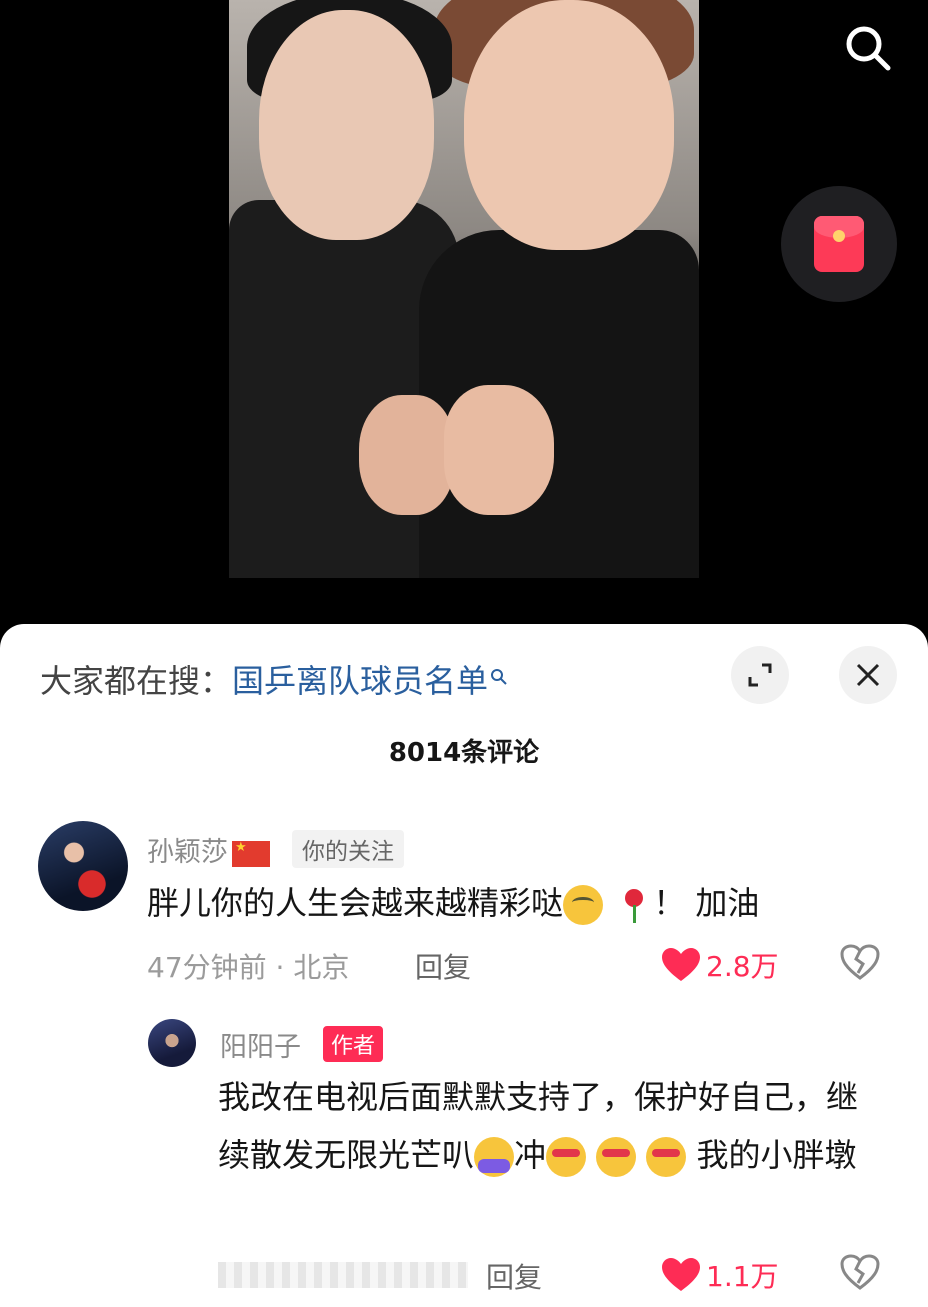 The width and height of the screenshot is (928, 1307). I want to click on trending-keyword: 国乒离队球员名单, so click(360, 681).